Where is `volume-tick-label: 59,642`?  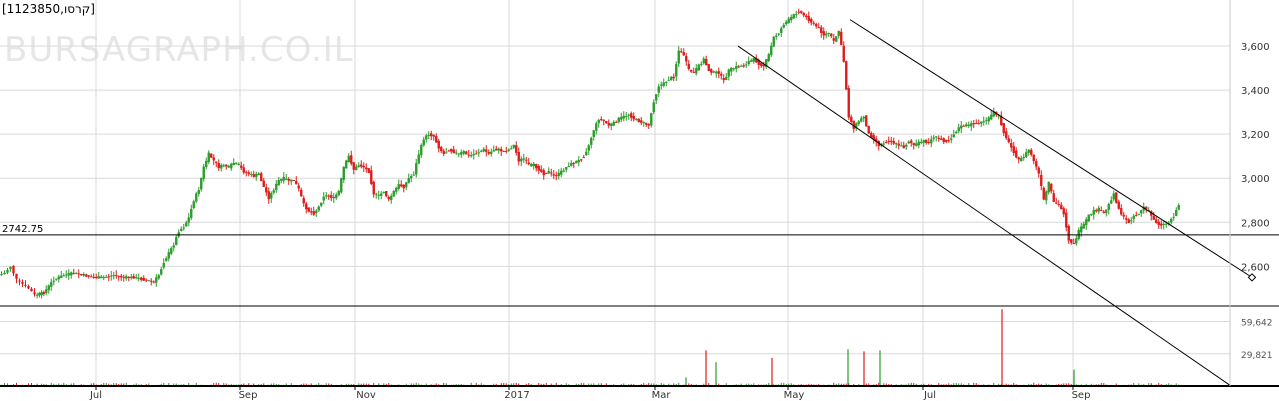 volume-tick-label: 59,642 is located at coordinates (1257, 324).